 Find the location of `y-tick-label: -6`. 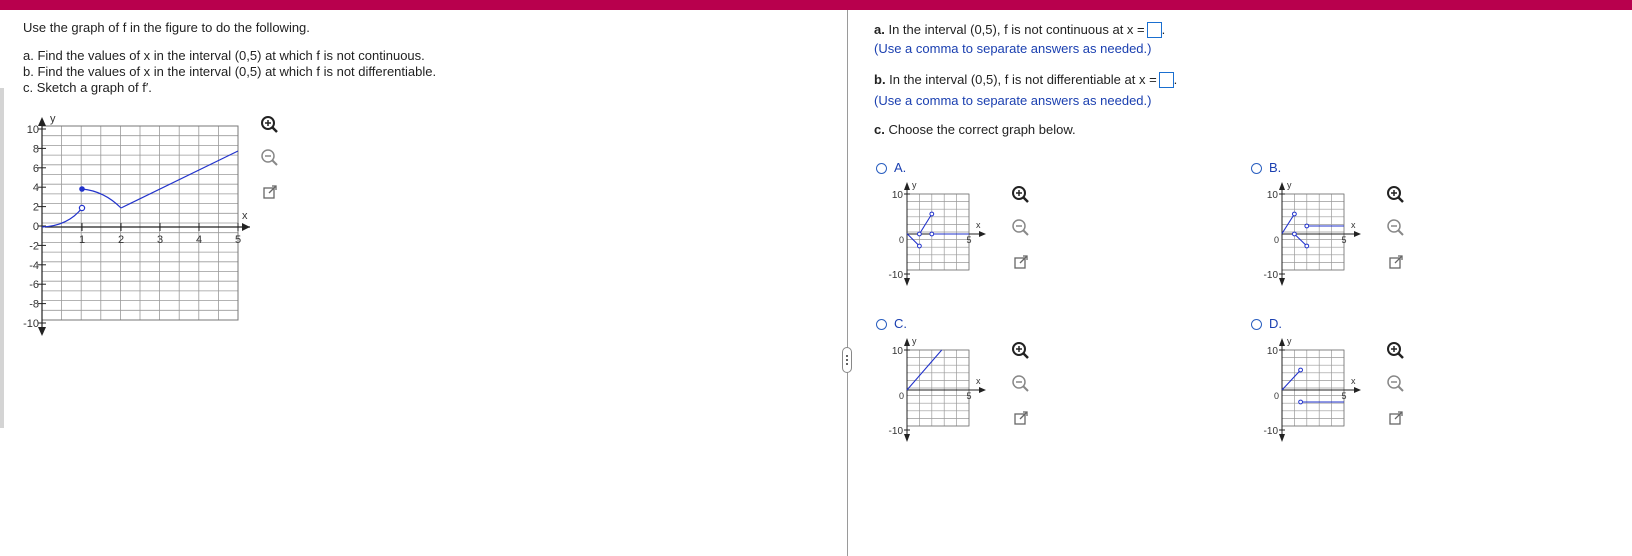

y-tick-label: -6 is located at coordinates (34, 285).